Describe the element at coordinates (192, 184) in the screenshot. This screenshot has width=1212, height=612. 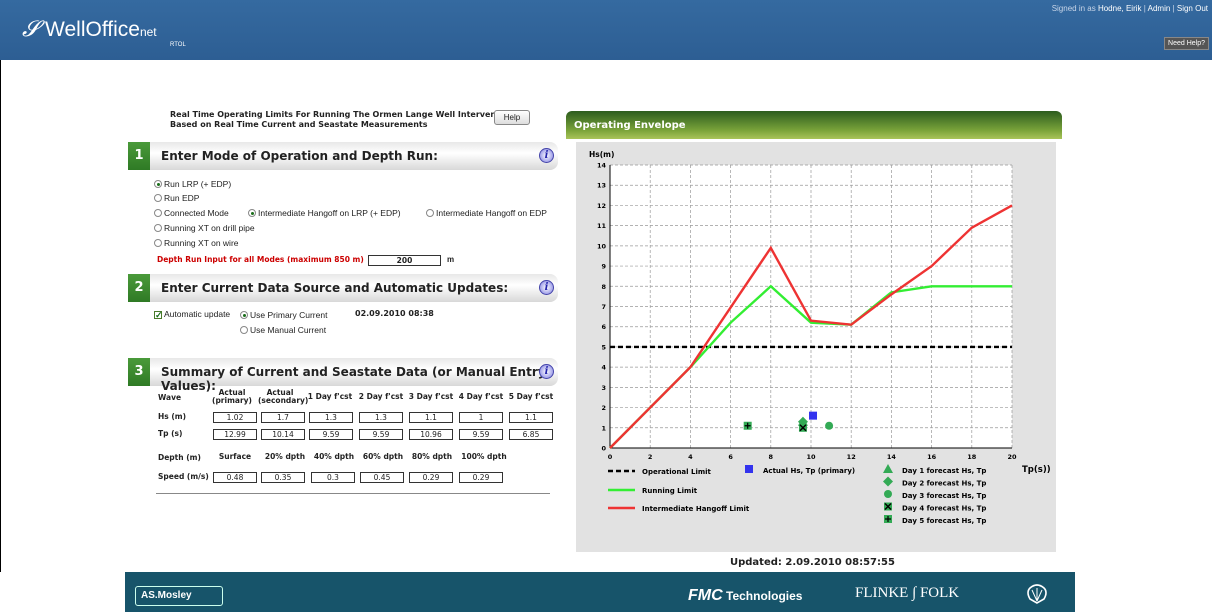
I see `radio-run-lrp: Run LRP (+ EDP)` at that location.